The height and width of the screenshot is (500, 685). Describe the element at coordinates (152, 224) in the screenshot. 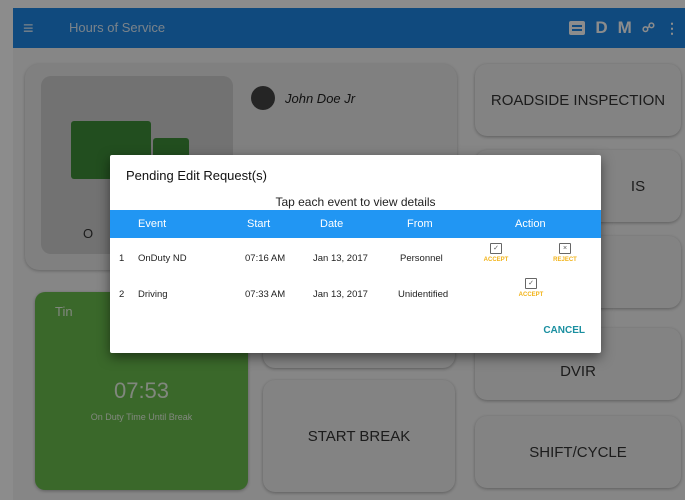

I see `column-header: Event` at that location.